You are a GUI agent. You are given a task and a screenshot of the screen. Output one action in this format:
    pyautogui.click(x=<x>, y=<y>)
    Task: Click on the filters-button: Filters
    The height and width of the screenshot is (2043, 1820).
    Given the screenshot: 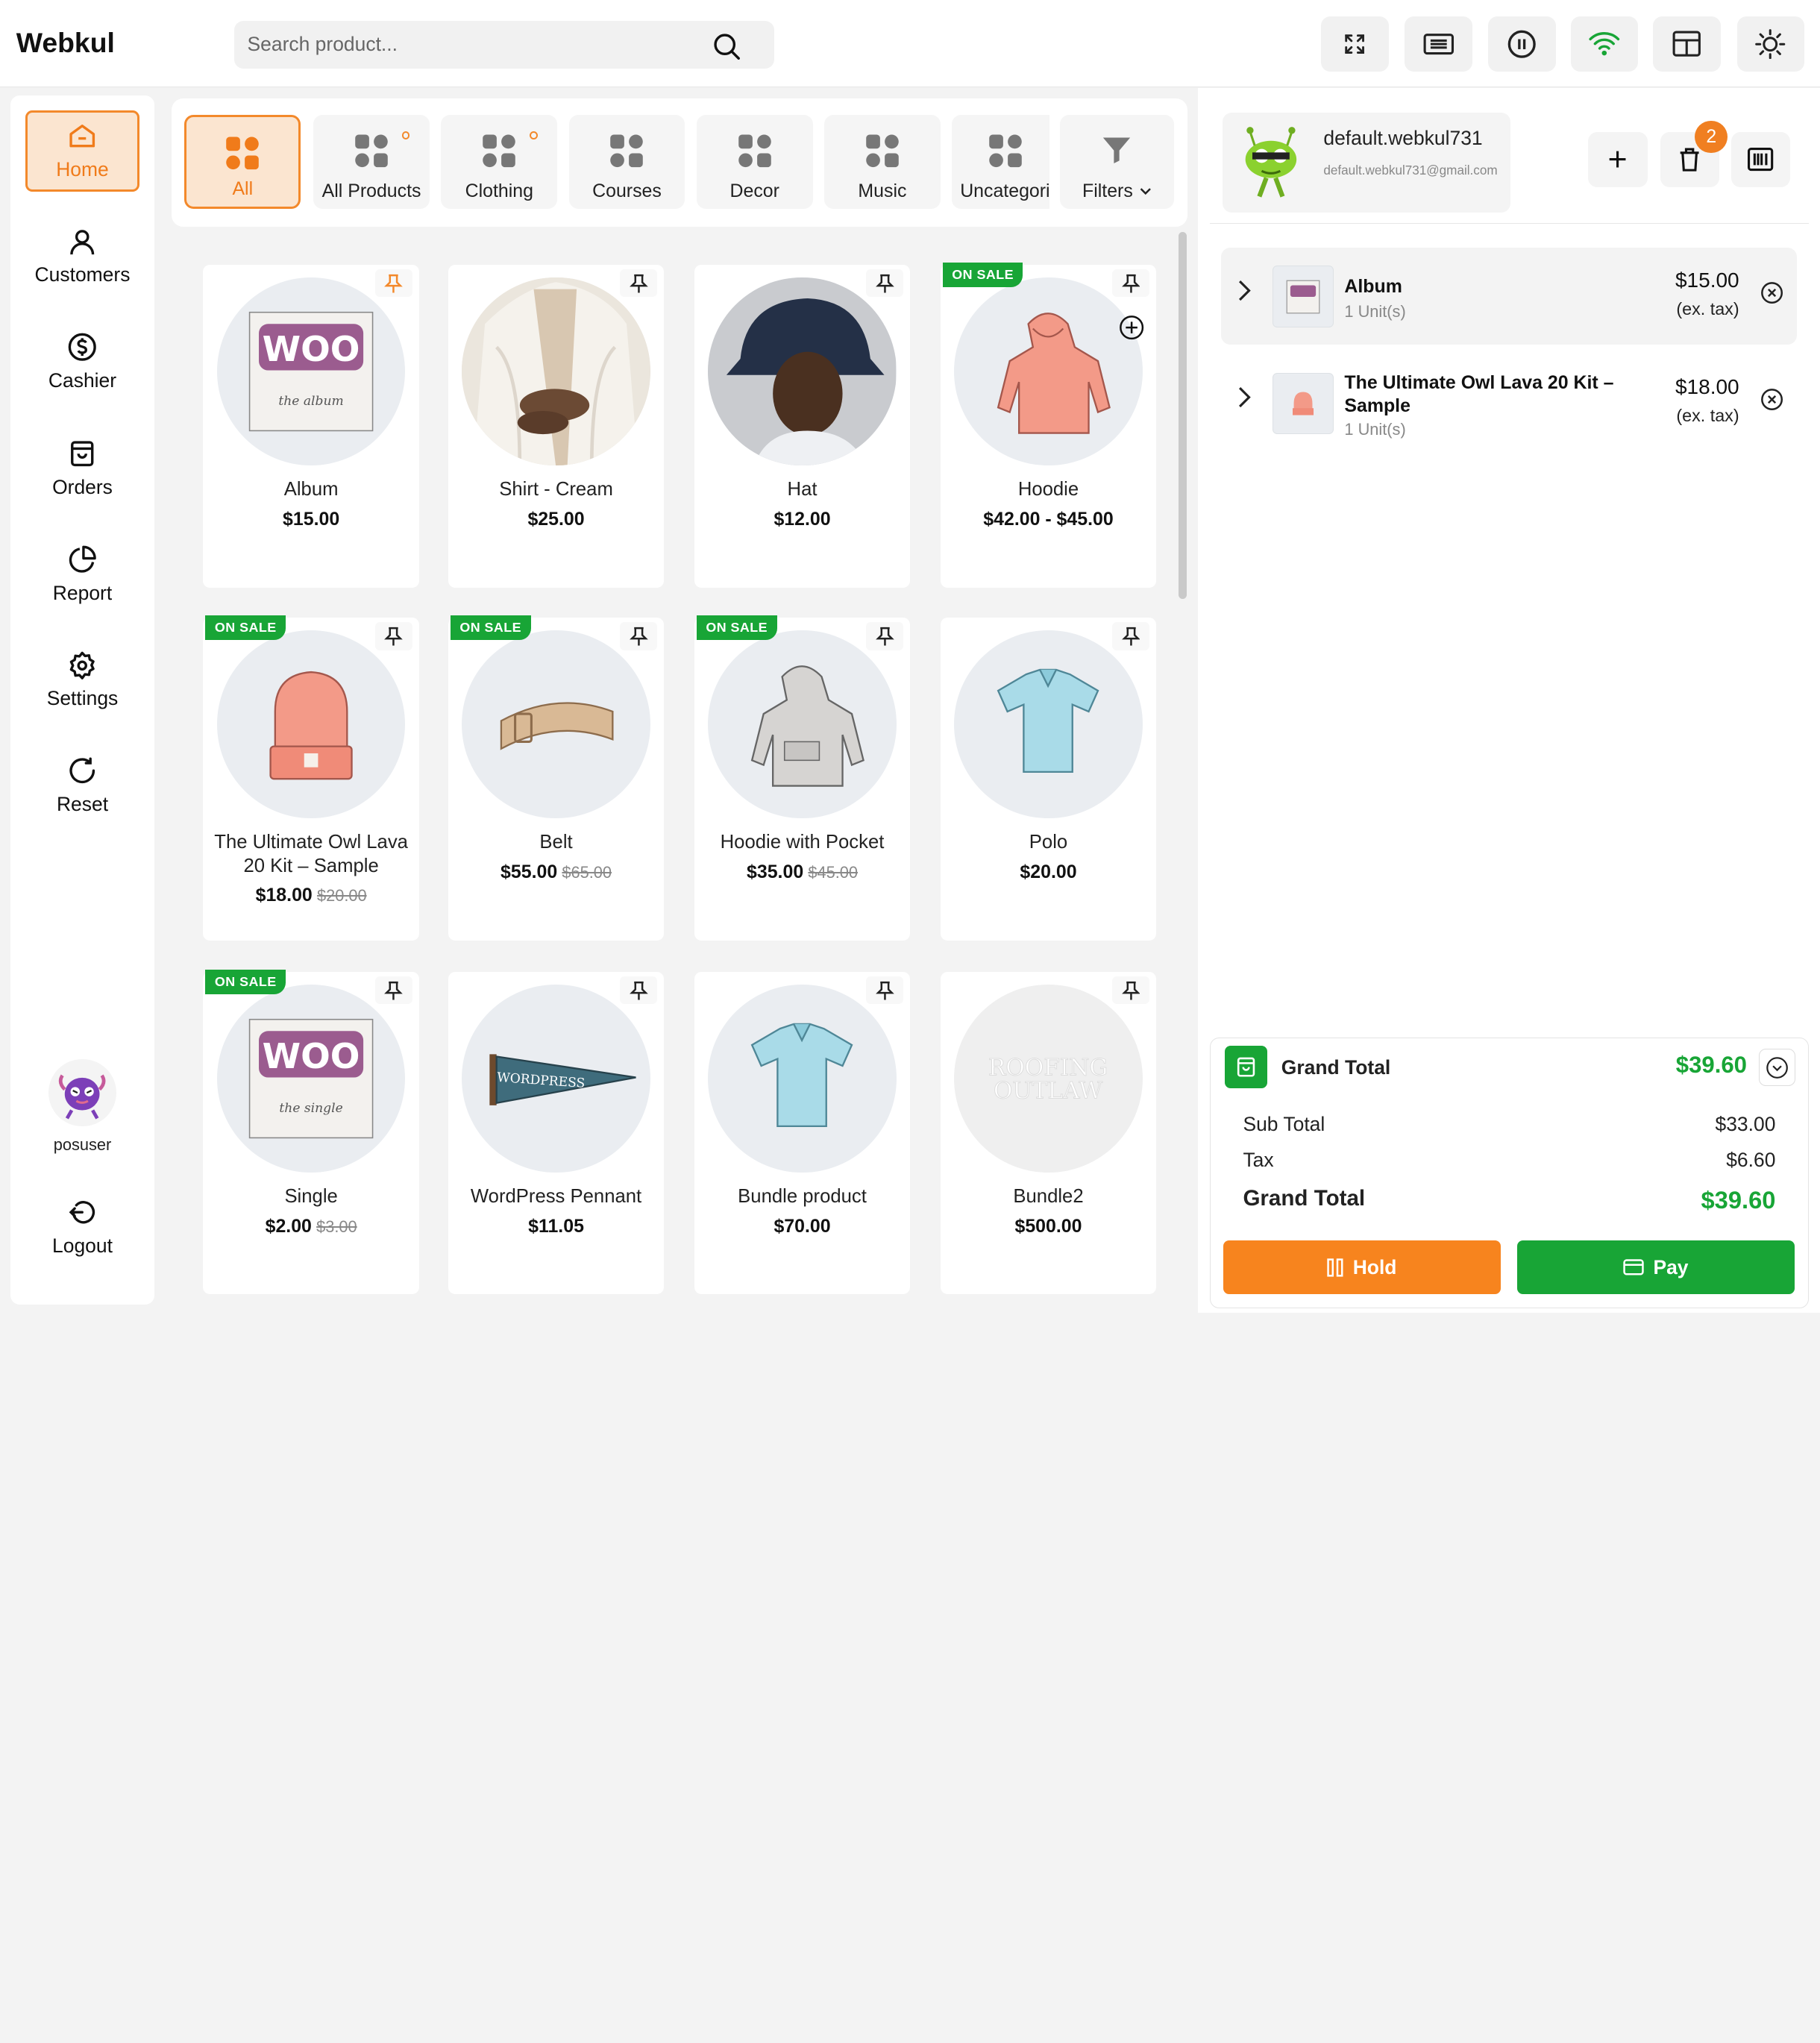 What is the action you would take?
    pyautogui.click(x=1117, y=163)
    